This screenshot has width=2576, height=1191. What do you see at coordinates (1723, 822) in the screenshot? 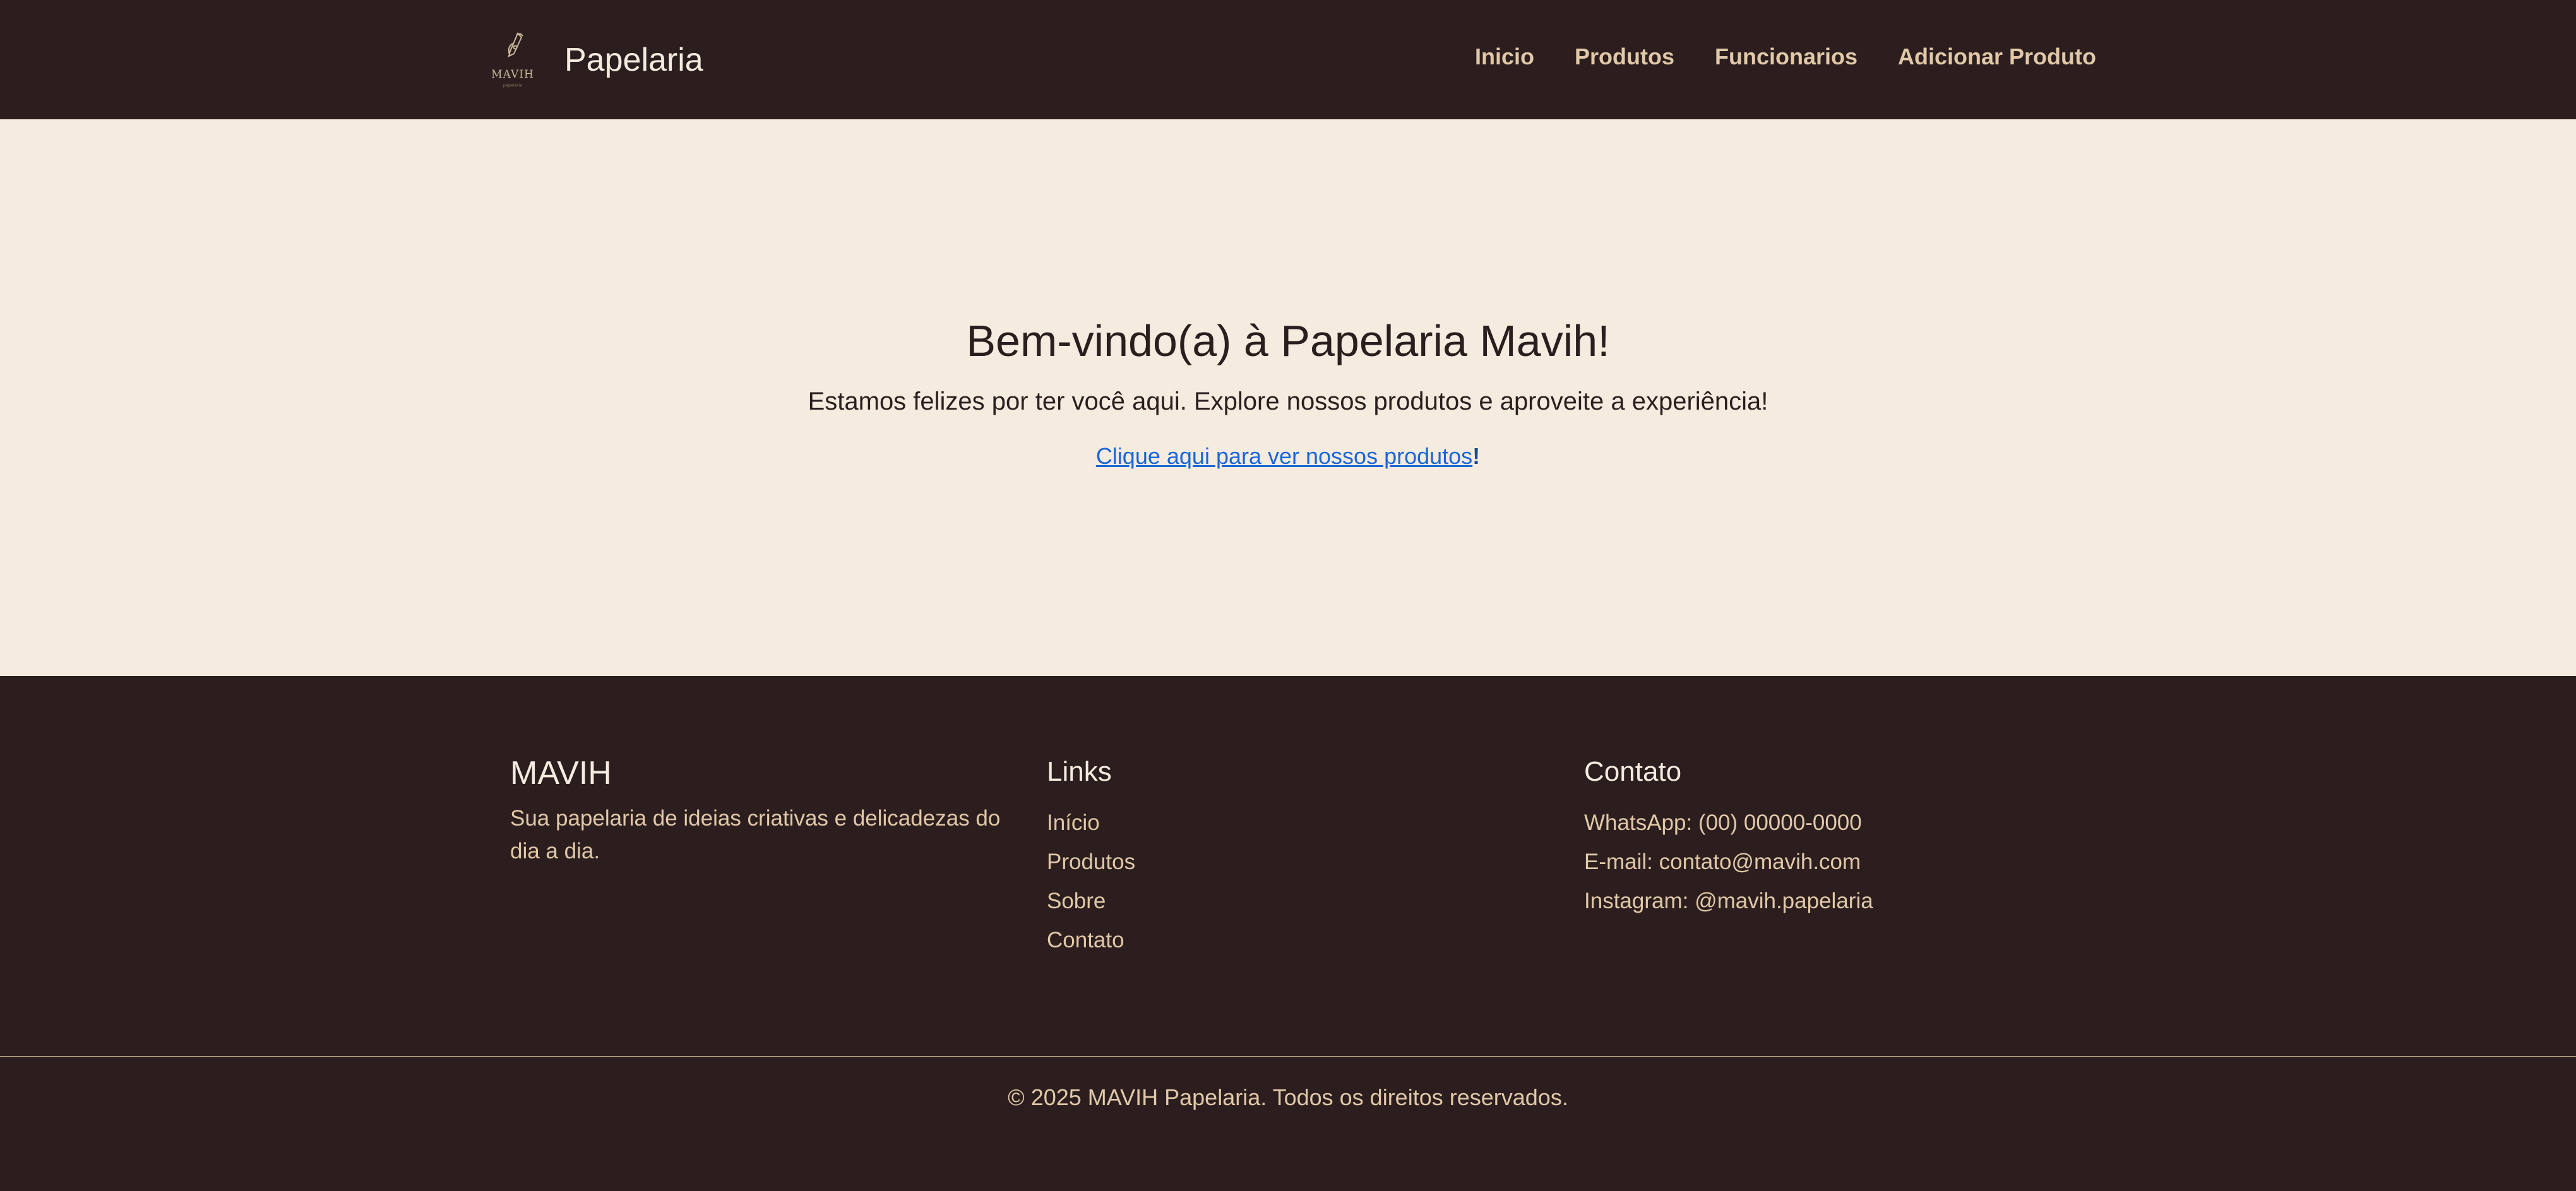
I see `contact-whatsapp: WhatsApp: (00) 00000-0000` at bounding box center [1723, 822].